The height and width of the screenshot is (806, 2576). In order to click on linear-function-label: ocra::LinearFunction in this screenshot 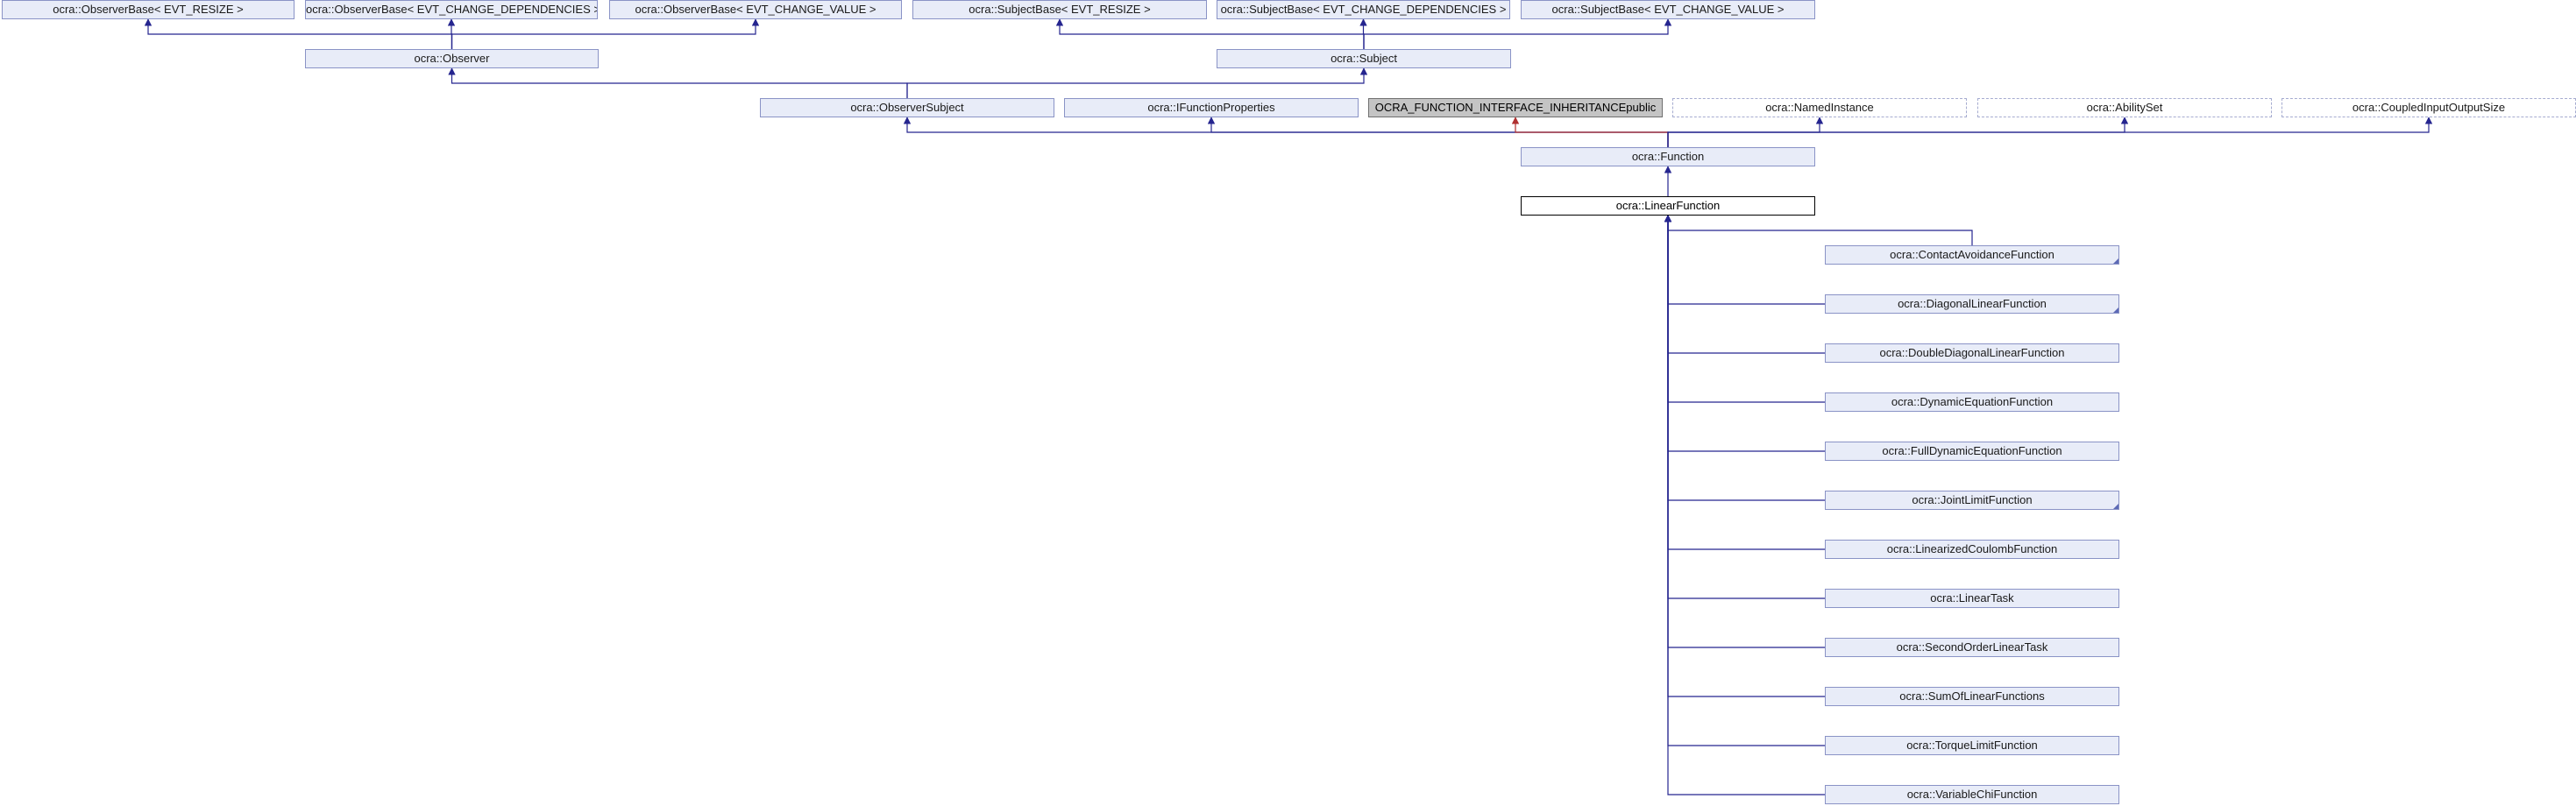, I will do `click(1668, 205)`.